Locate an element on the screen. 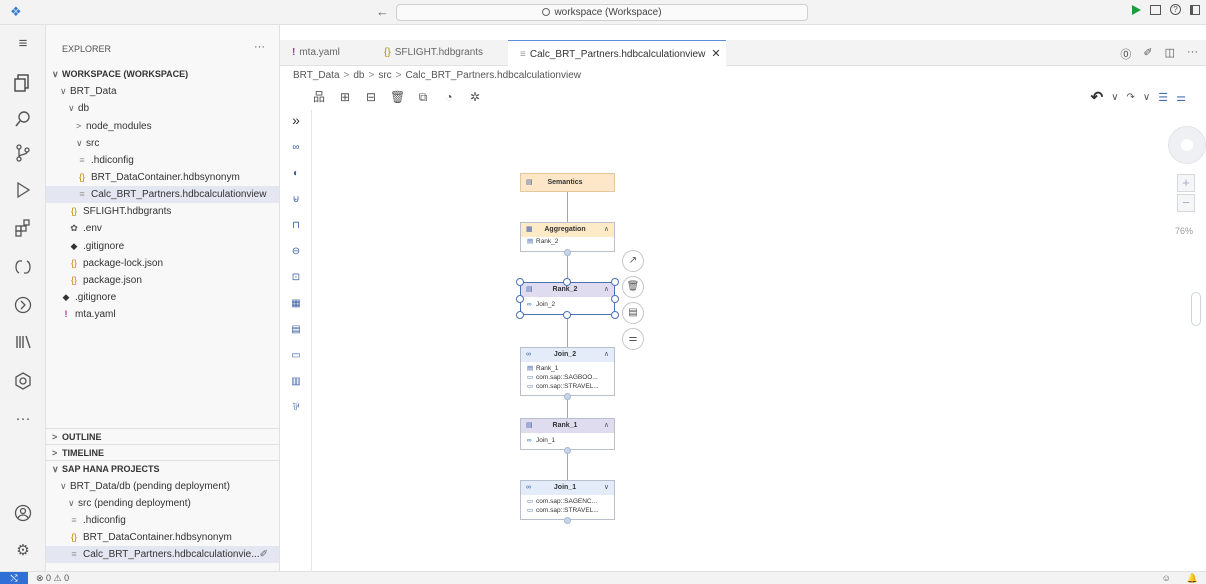  union-node-icon: ⊌ is located at coordinates (296, 200).